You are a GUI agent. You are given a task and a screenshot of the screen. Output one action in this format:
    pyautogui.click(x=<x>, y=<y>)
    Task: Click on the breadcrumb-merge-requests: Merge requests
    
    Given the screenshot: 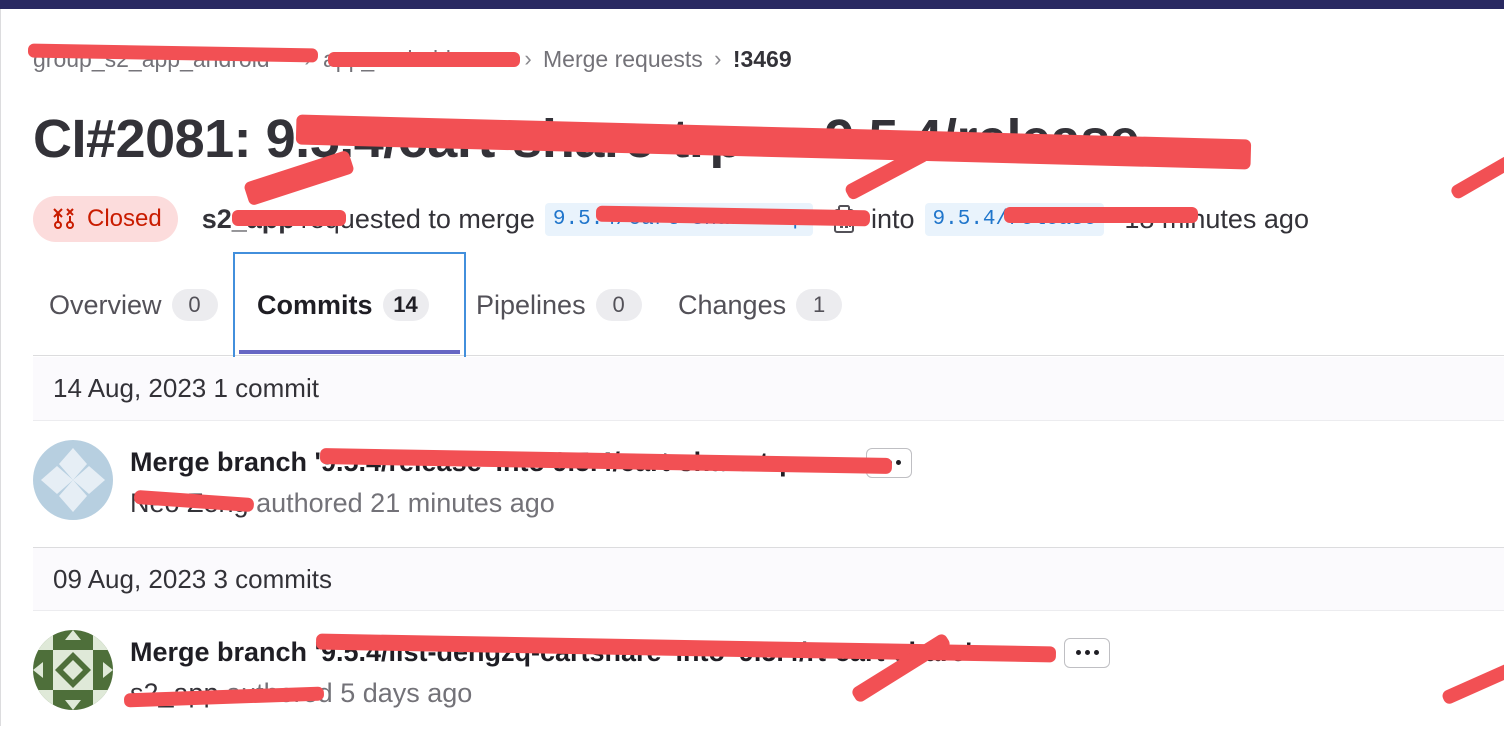 What is the action you would take?
    pyautogui.click(x=623, y=59)
    